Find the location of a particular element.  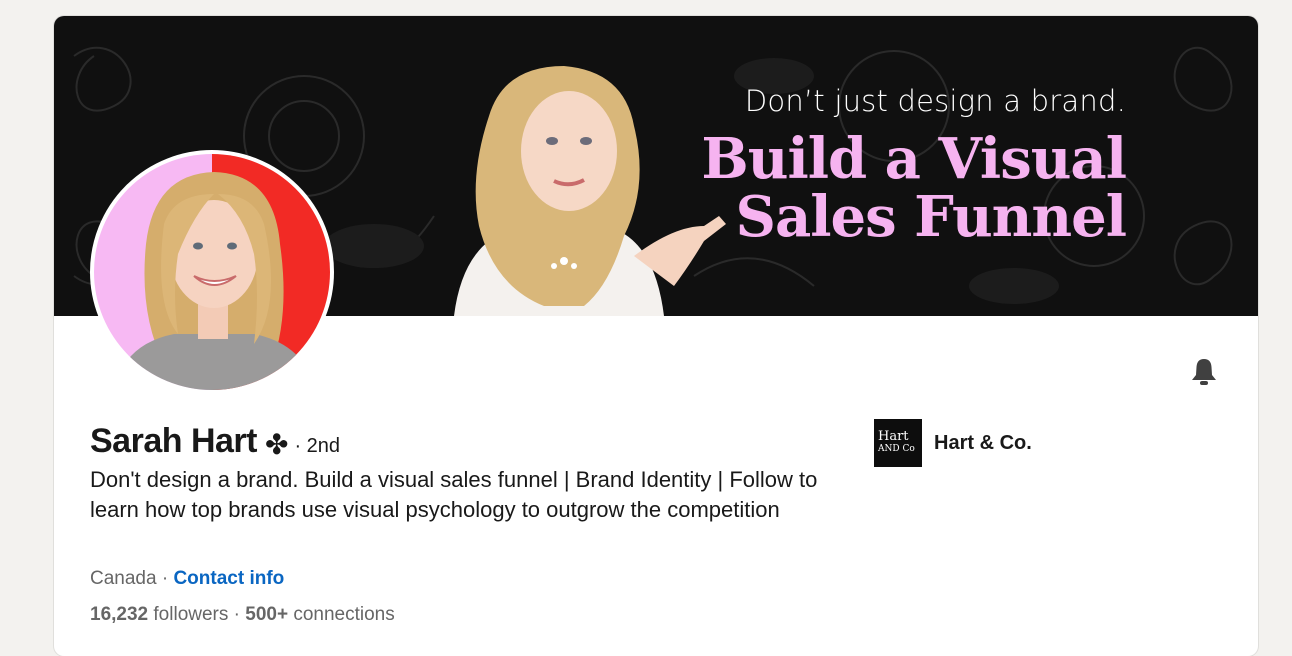

connections-label: connections is located at coordinates (341, 614).